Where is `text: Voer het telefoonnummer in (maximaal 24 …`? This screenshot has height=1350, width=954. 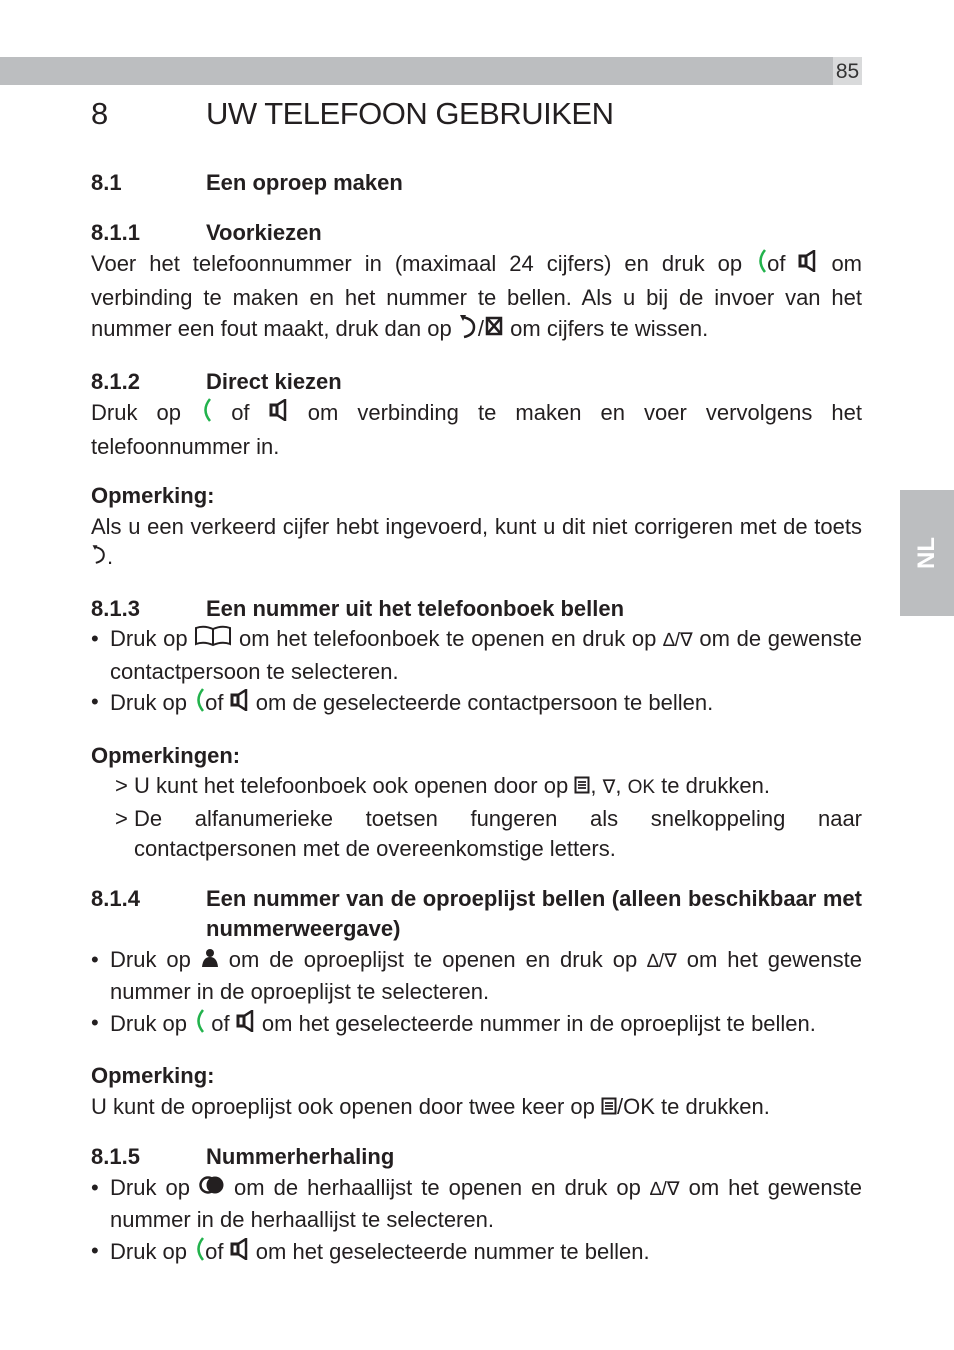
text: Voer het telefoonnummer in (maximaal 24 … is located at coordinates (417, 264).